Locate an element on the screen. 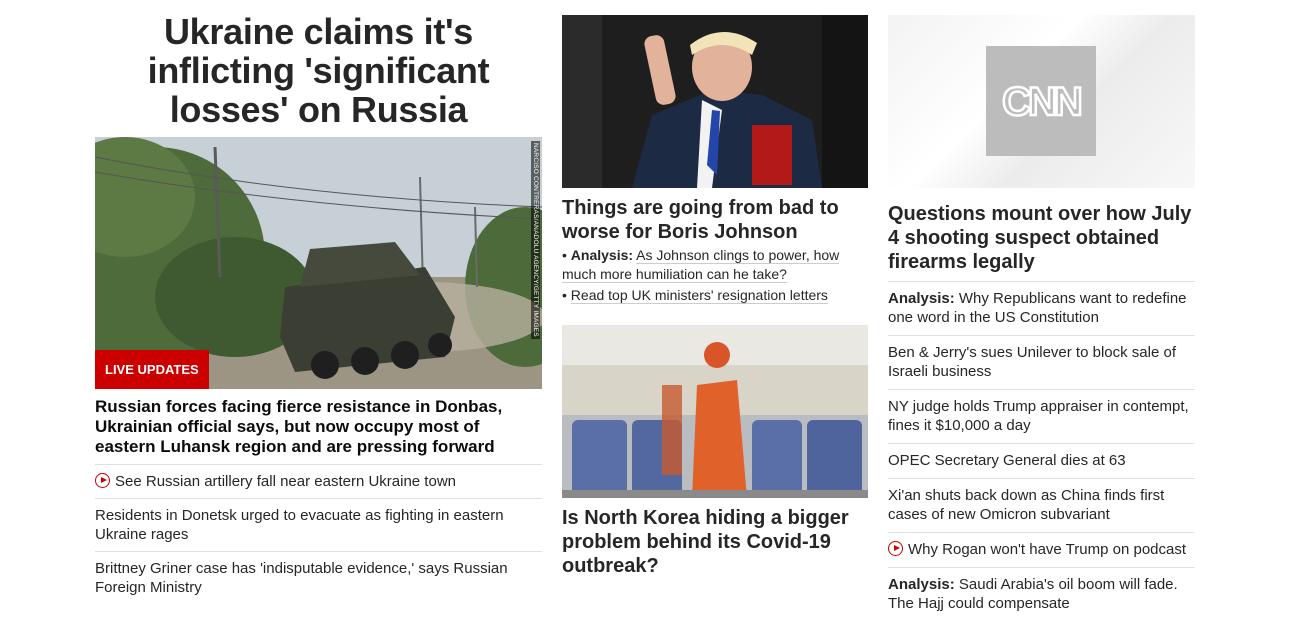 This screenshot has width=1290, height=631. boris-johnson-photo is located at coordinates (715, 101).